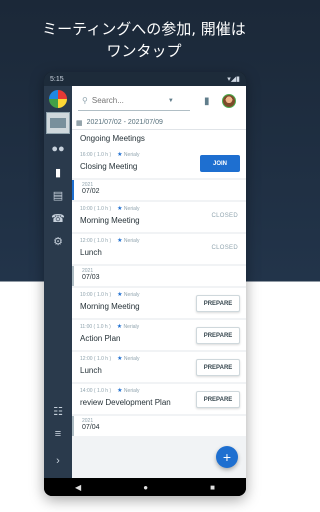 The image size is (320, 512). I want to click on status-icons: ▾◢▮, so click(233, 79).